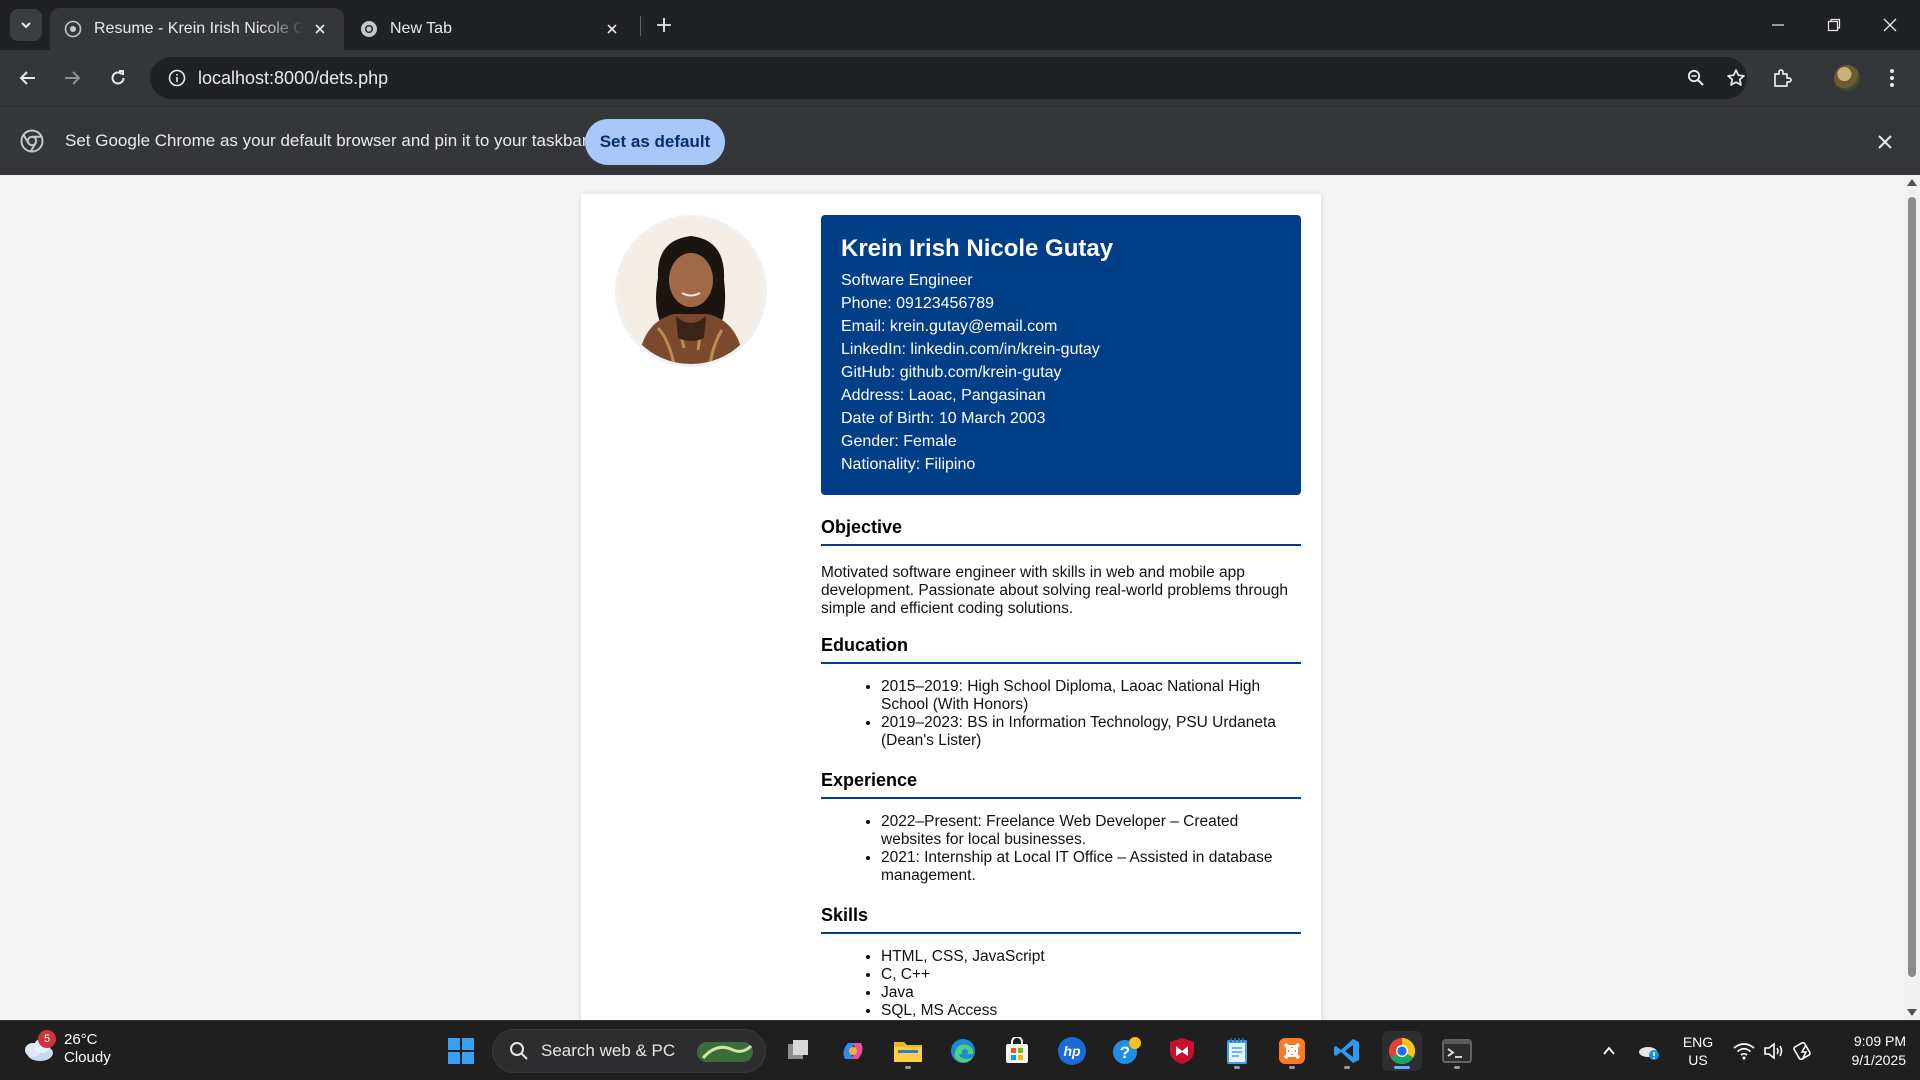 Image resolution: width=1920 pixels, height=1080 pixels. Describe the element at coordinates (519, 1051) in the screenshot. I see `search-icon` at that location.